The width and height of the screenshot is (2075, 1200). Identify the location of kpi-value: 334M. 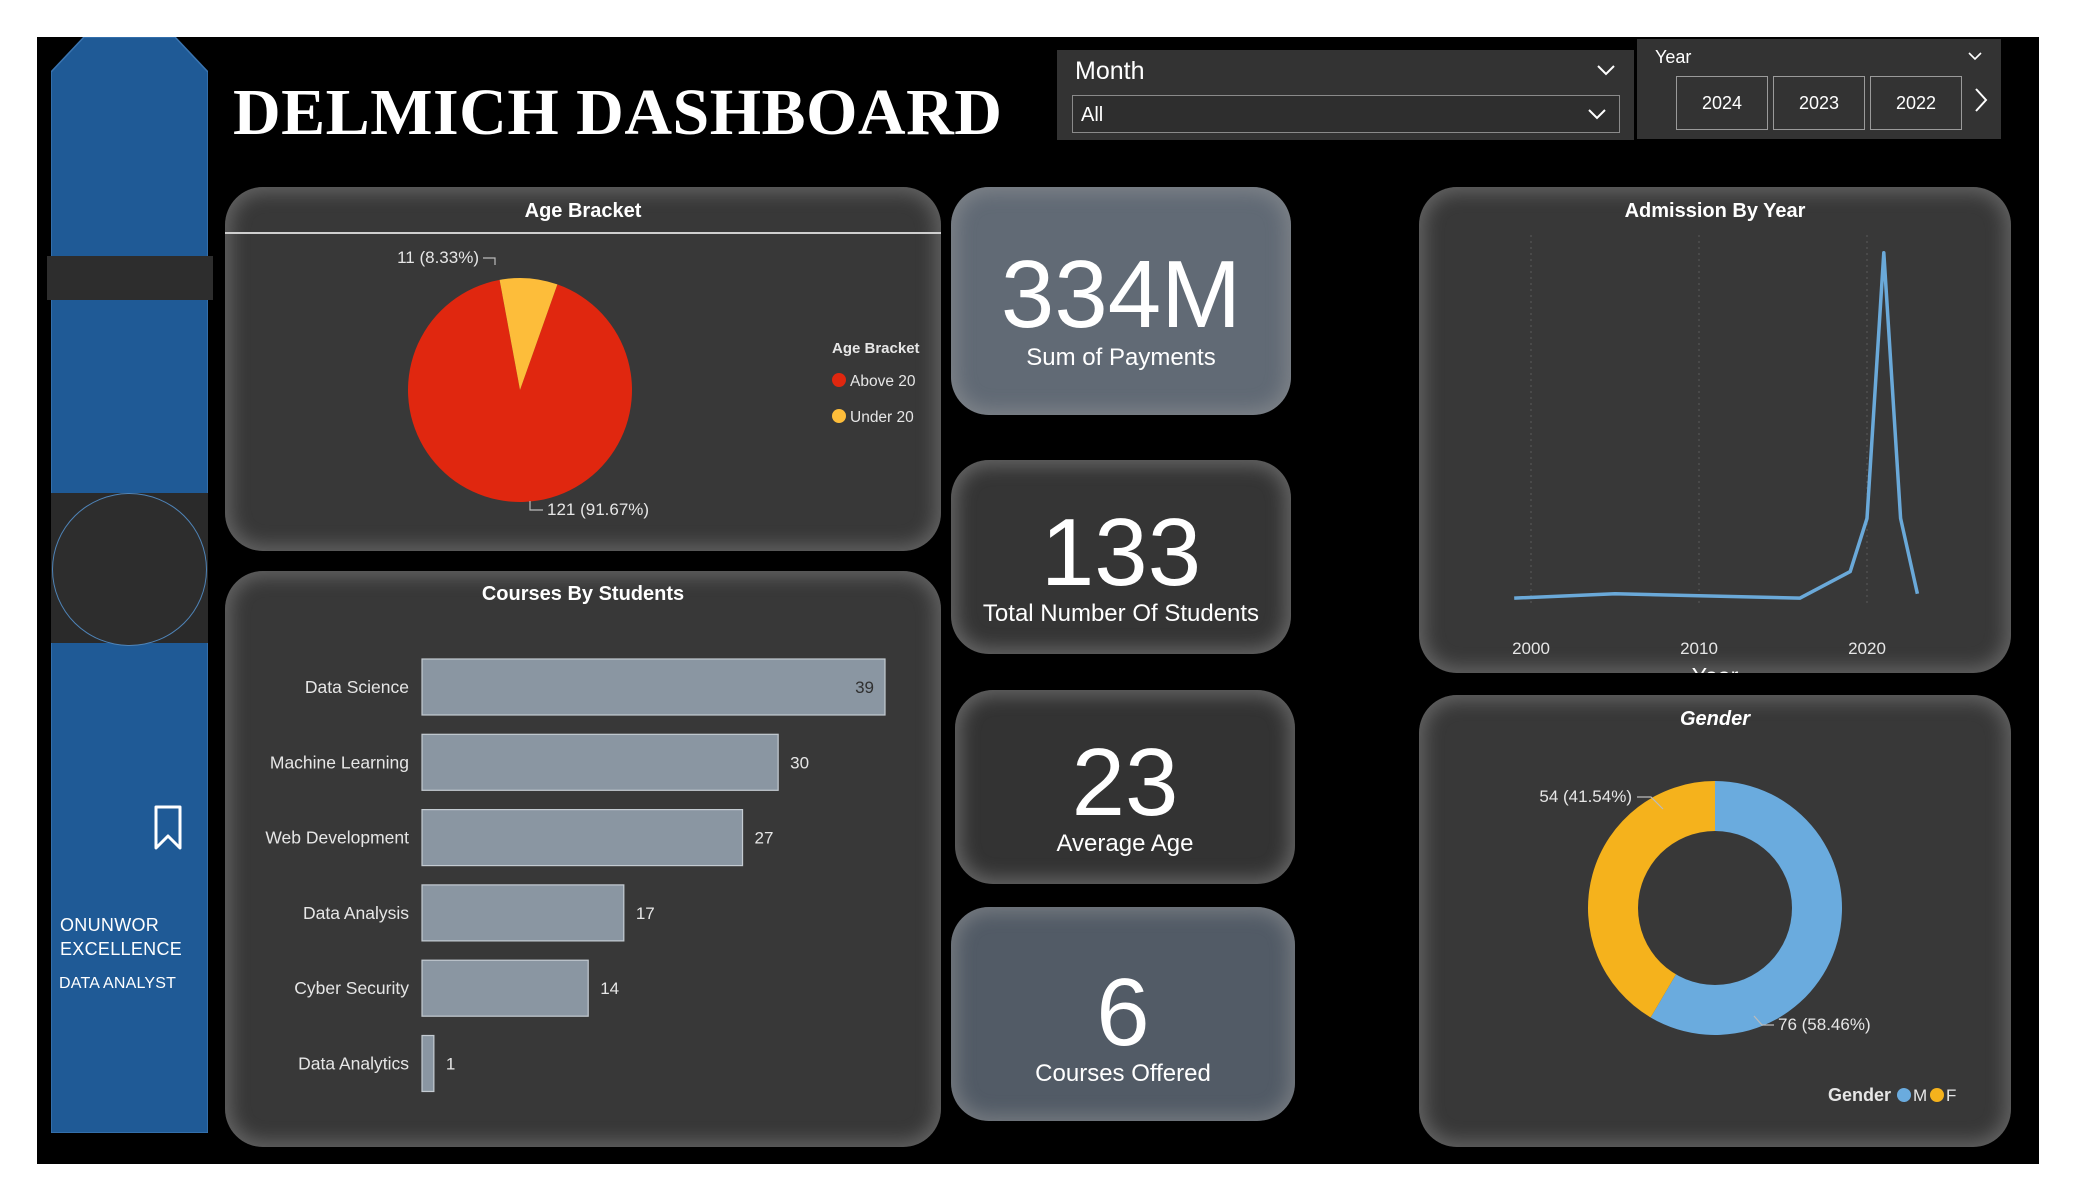
(1121, 294).